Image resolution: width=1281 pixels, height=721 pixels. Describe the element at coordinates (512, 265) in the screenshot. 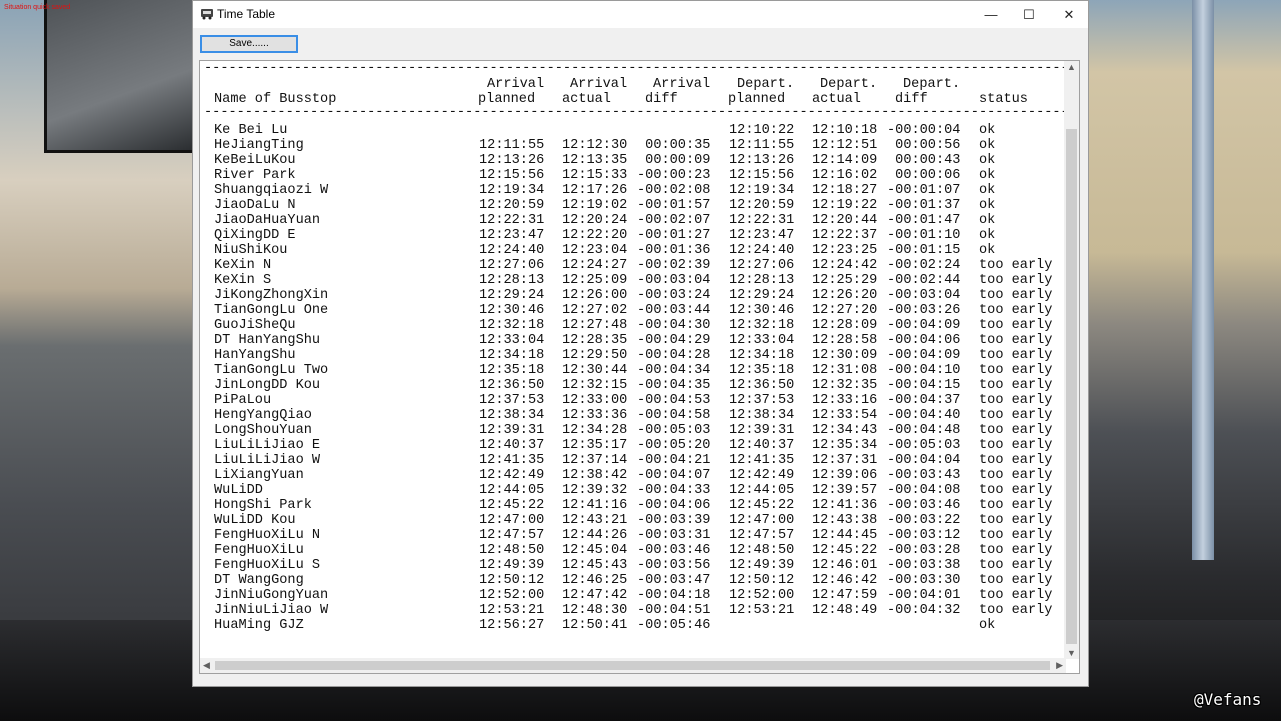

I see `cell-arrival-planned: 12:27:06` at that location.